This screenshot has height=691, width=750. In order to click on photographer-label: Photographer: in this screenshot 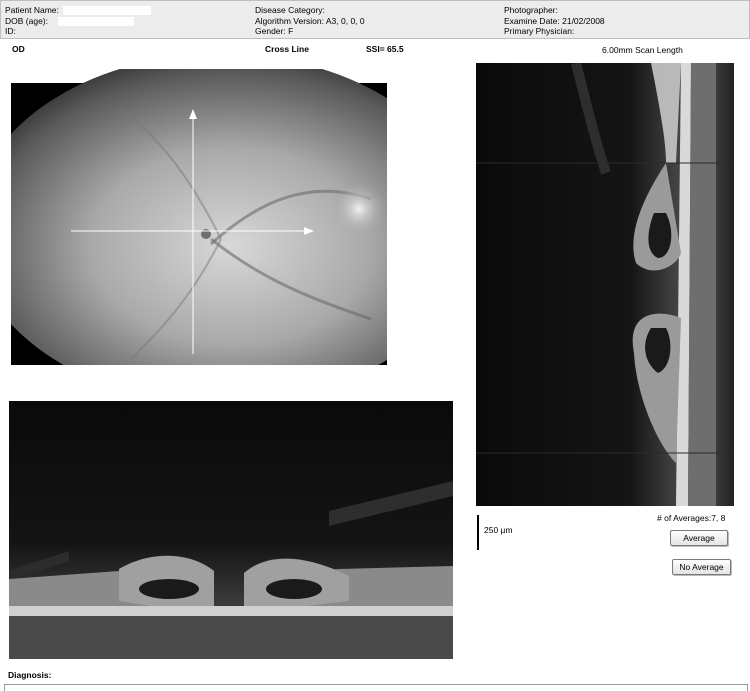, I will do `click(531, 10)`.